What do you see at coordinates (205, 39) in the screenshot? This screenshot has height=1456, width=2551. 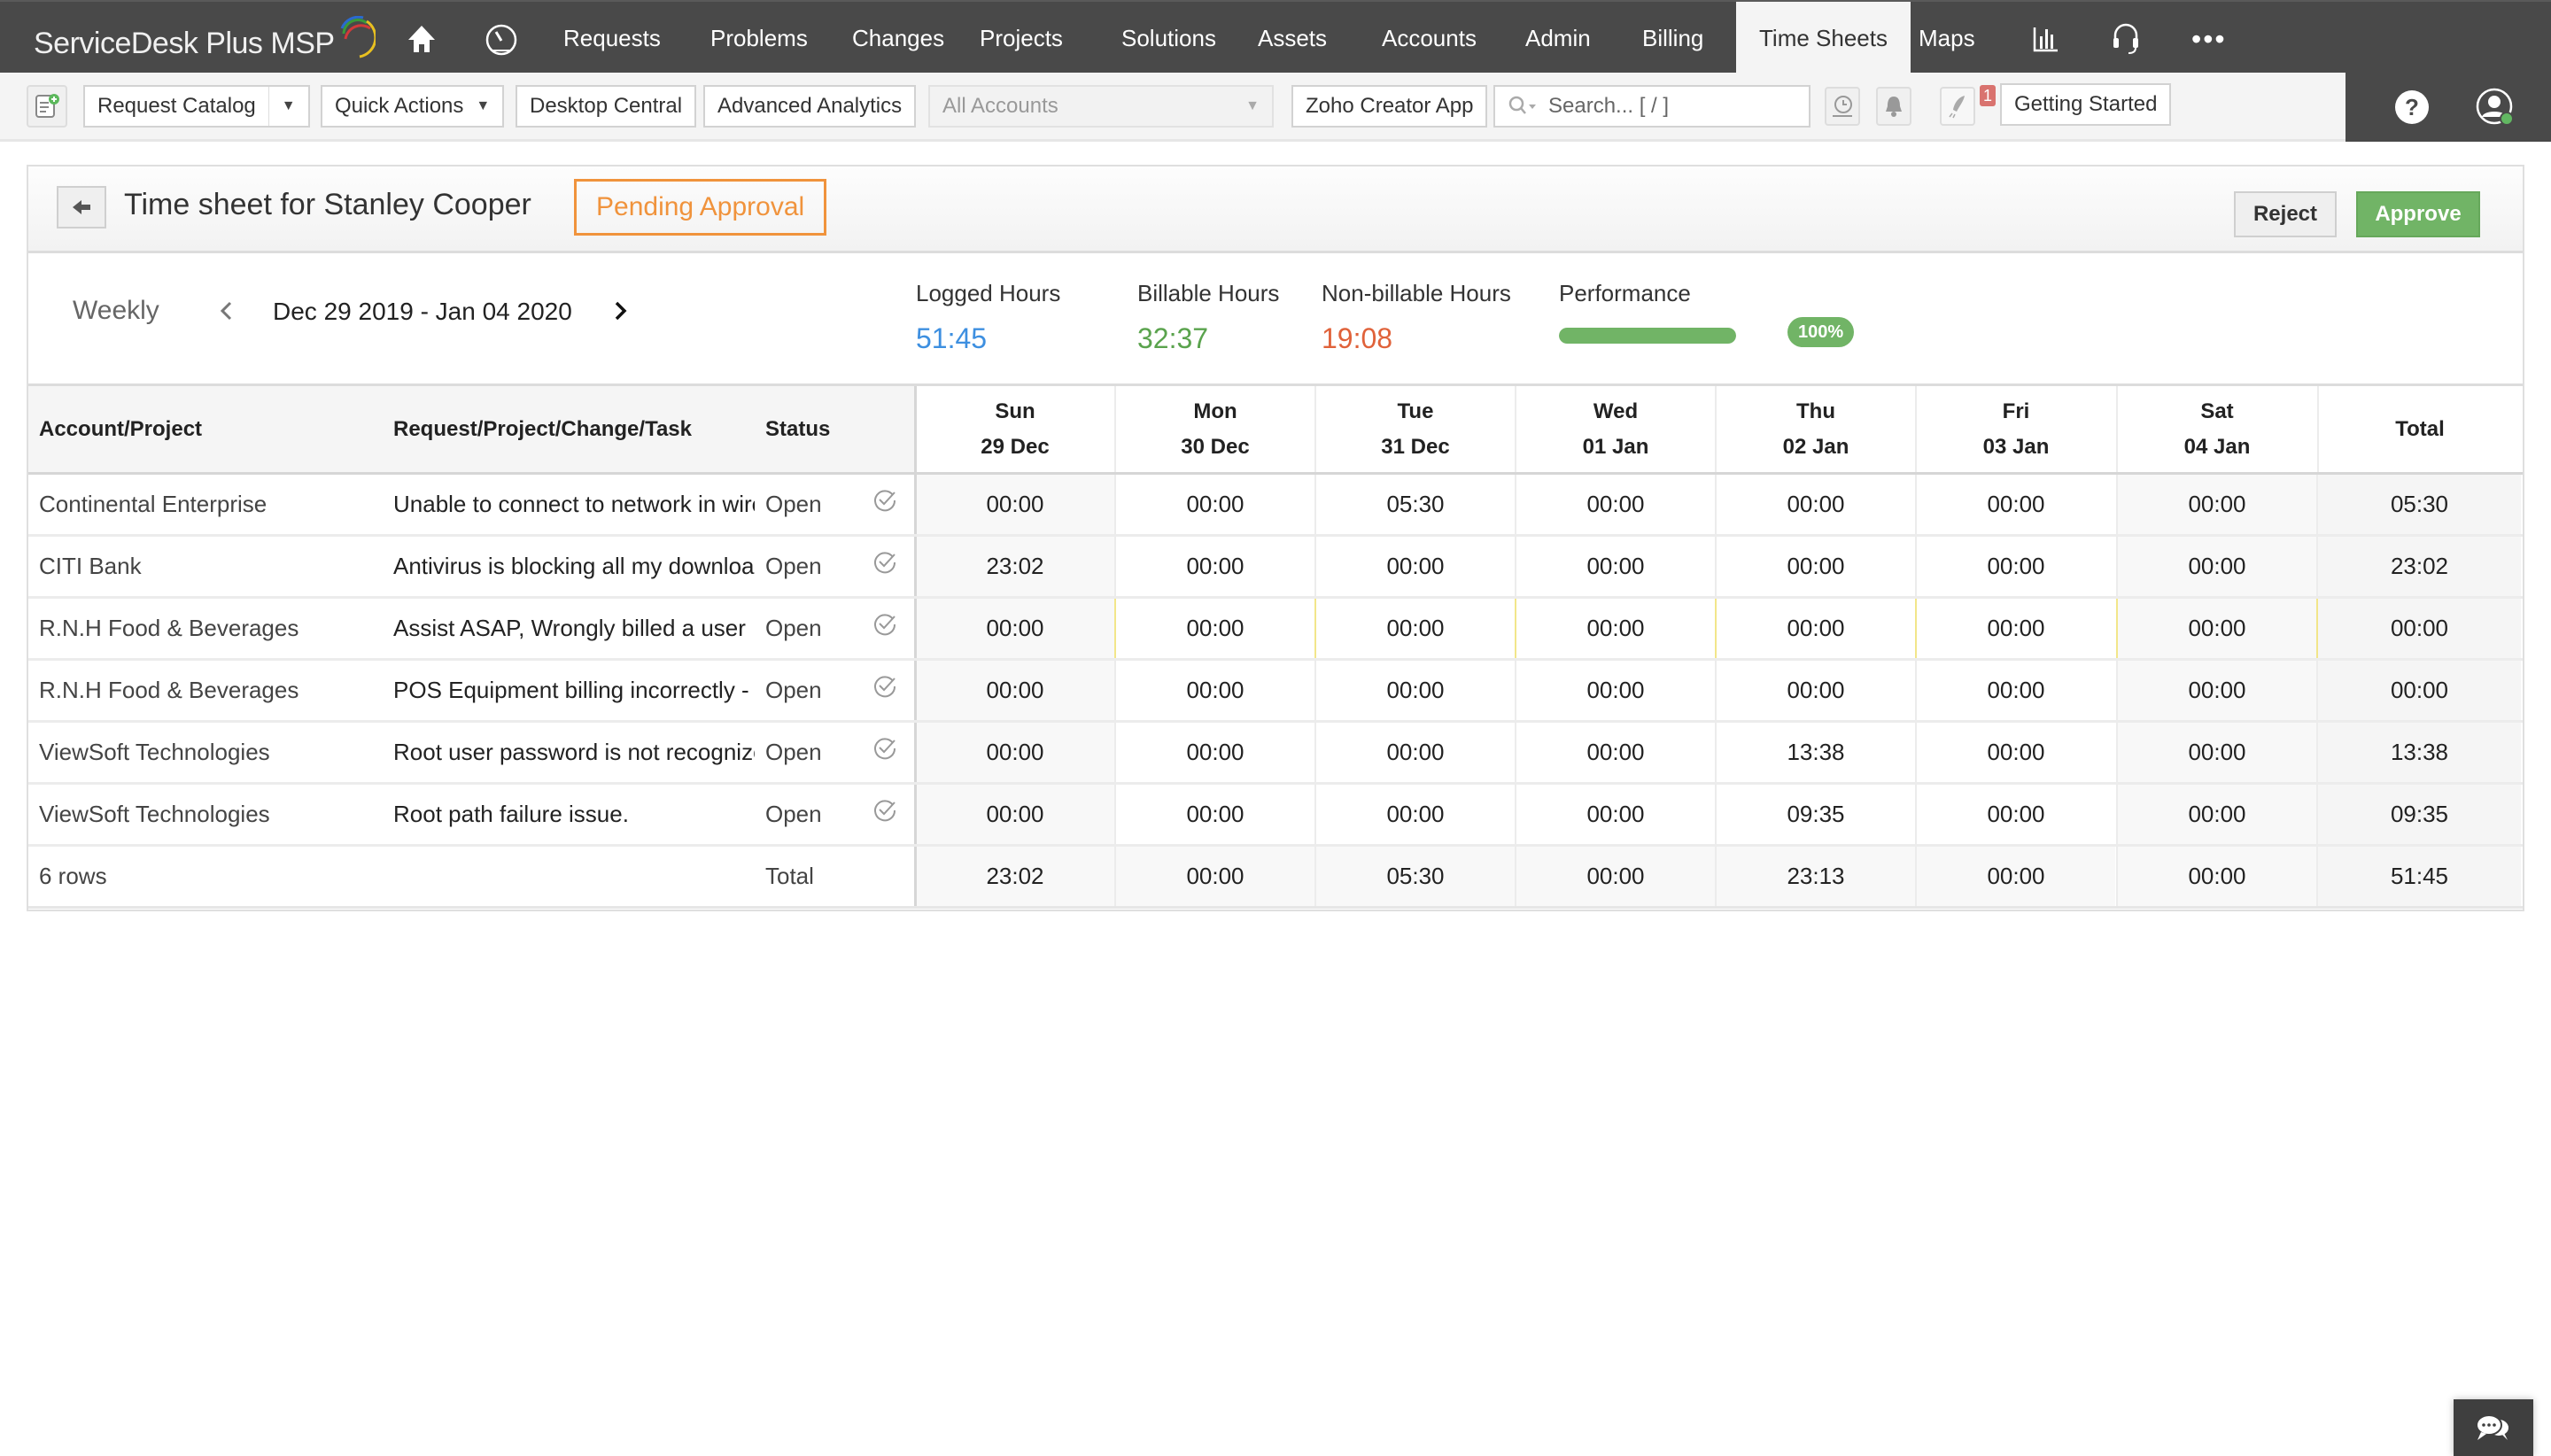 I see `app-logo: ServiceDesk Plus MSP` at bounding box center [205, 39].